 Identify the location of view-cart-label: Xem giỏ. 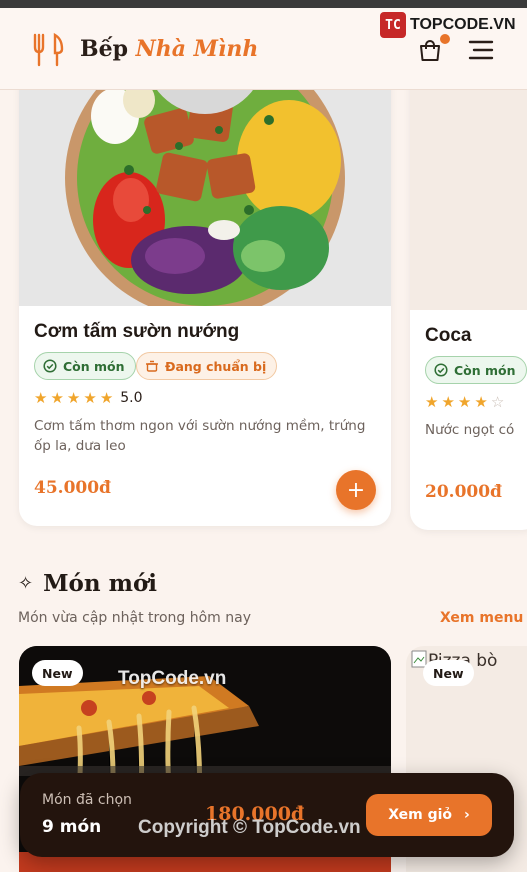
(420, 815).